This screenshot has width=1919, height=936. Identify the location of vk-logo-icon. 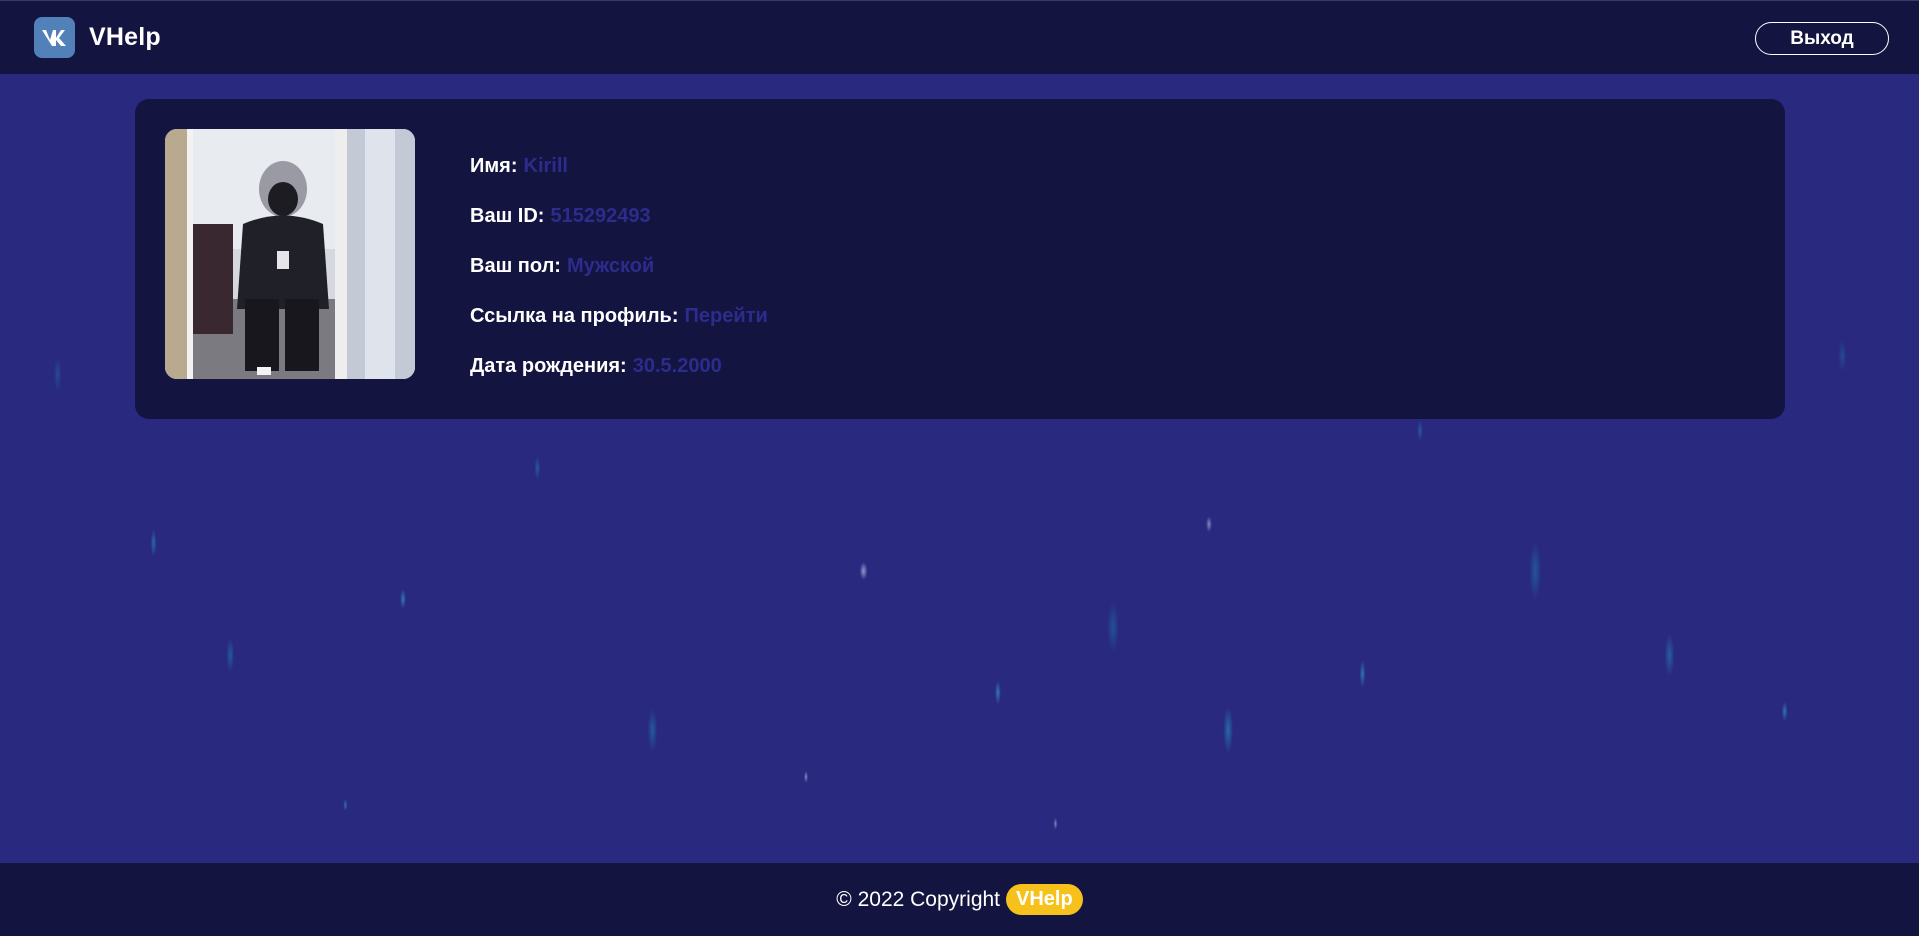
(54, 37).